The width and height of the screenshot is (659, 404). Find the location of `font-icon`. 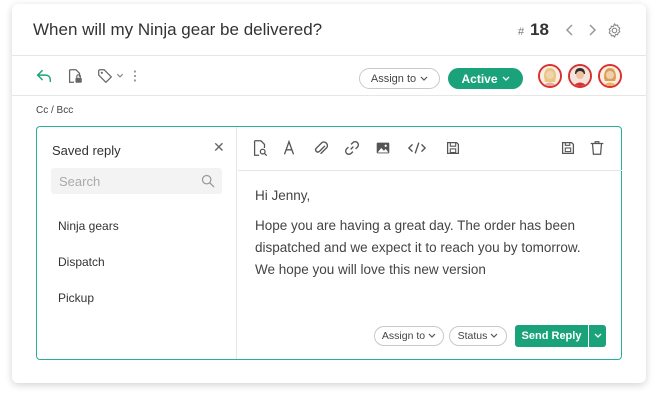

font-icon is located at coordinates (289, 148).